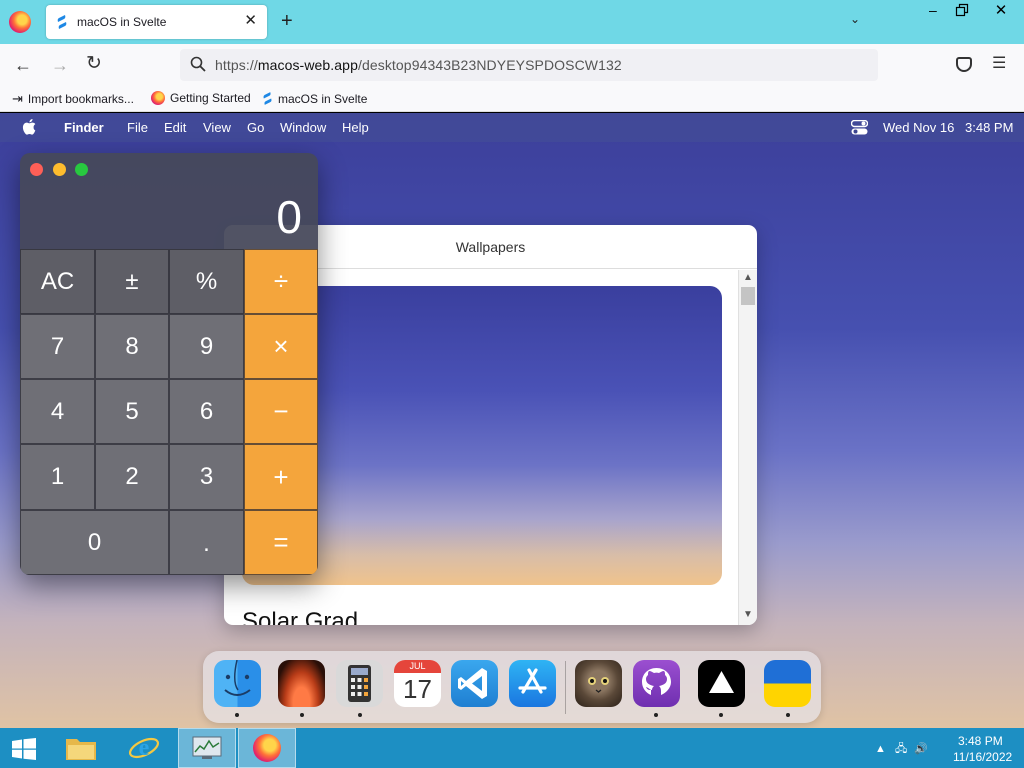 This screenshot has height=768, width=1024. I want to click on bookmark-macos-svelte: macOS in Svelte, so click(314, 98).